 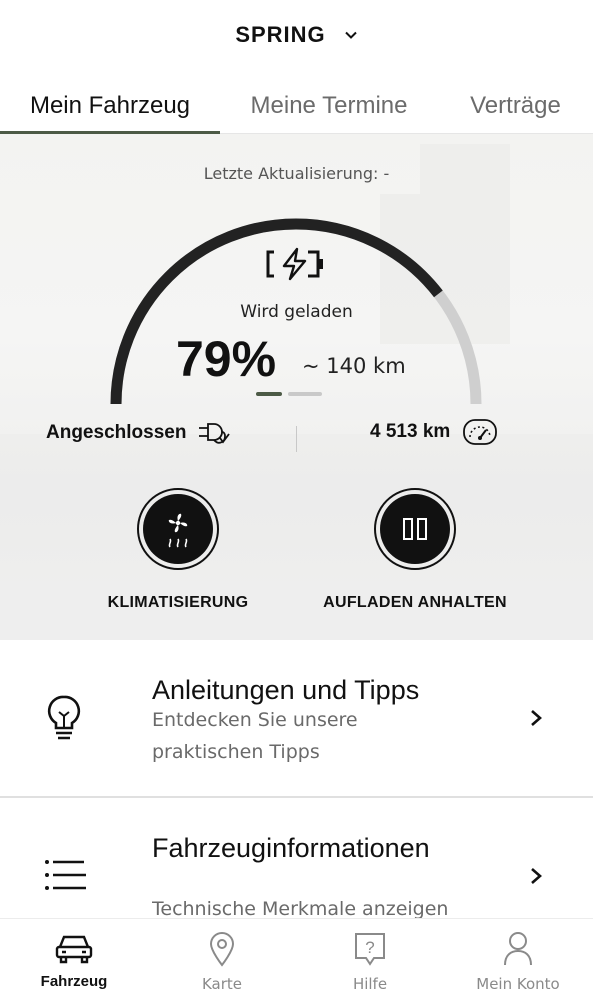 What do you see at coordinates (329, 107) in the screenshot?
I see `tab-meine-termine: Meine Termine` at bounding box center [329, 107].